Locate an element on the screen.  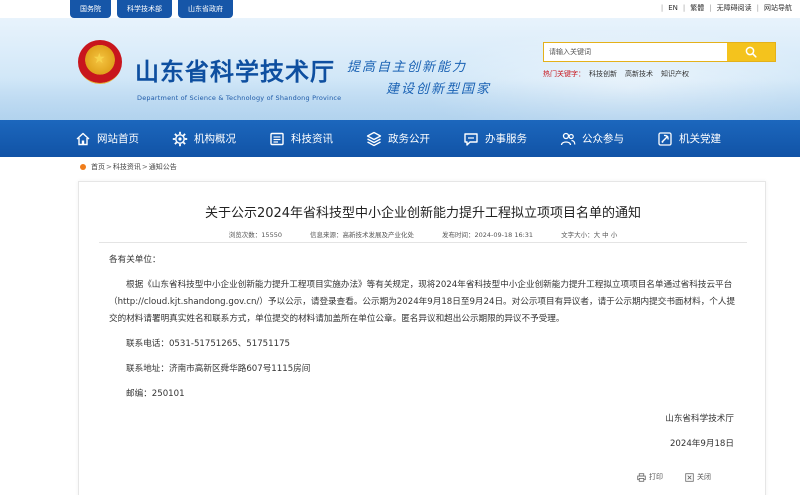
search-box is located at coordinates (659, 52).